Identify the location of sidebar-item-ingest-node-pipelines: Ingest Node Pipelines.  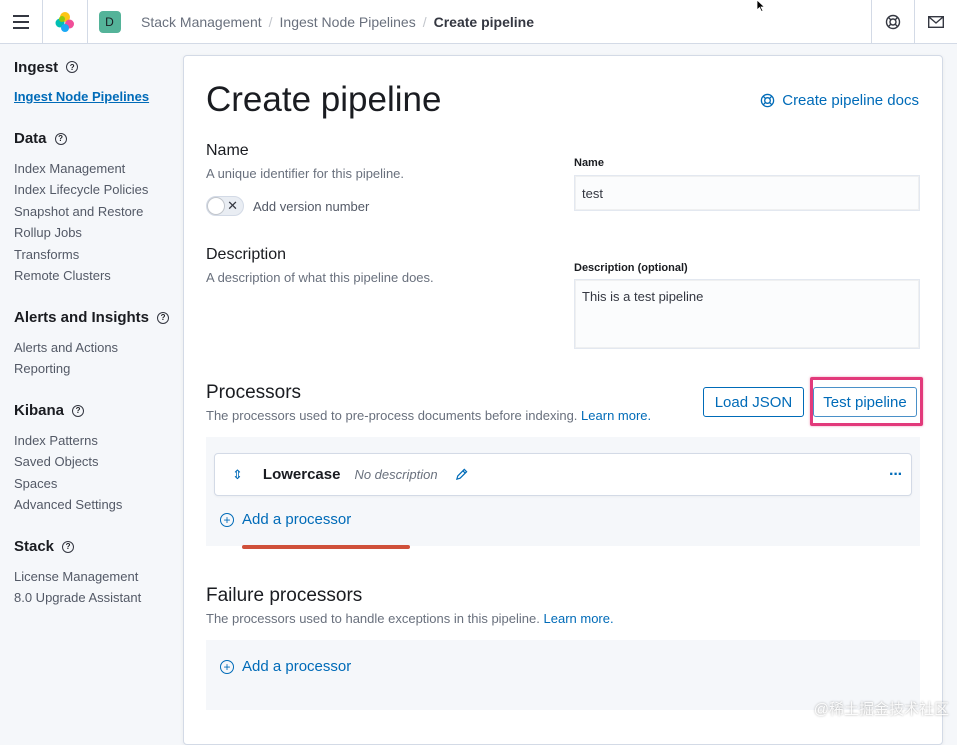
(98, 97).